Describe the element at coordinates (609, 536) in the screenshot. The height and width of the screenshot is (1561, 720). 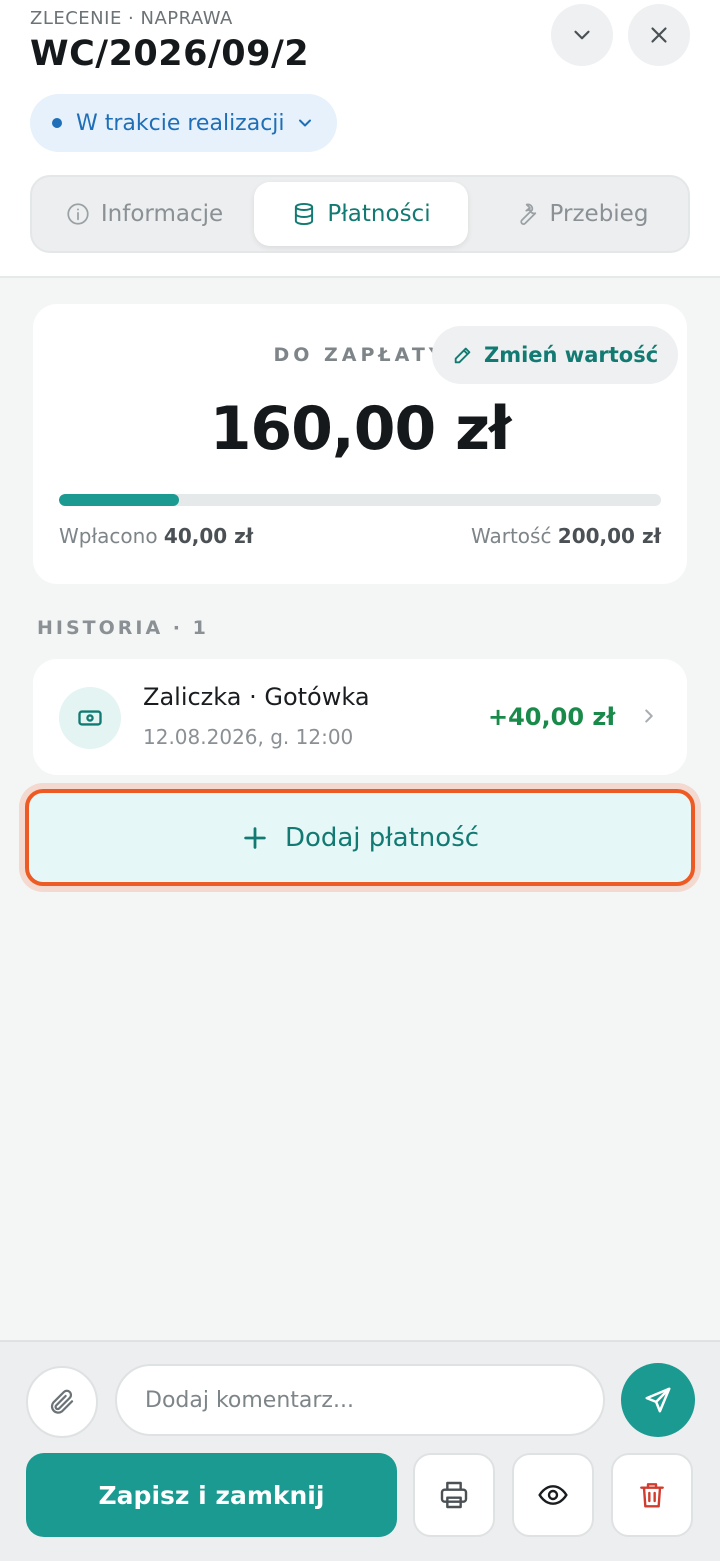
I see `value-amount: 200,00 zł` at that location.